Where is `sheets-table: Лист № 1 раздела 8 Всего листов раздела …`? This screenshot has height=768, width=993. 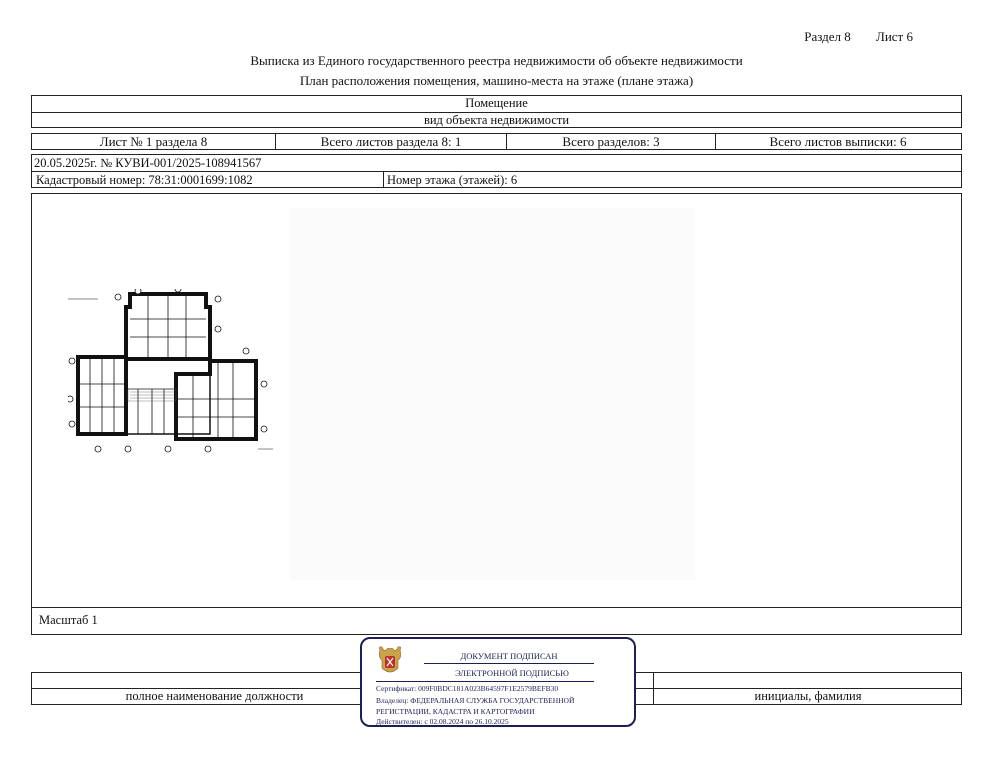 sheets-table: Лист № 1 раздела 8 Всего листов раздела … is located at coordinates (496, 141).